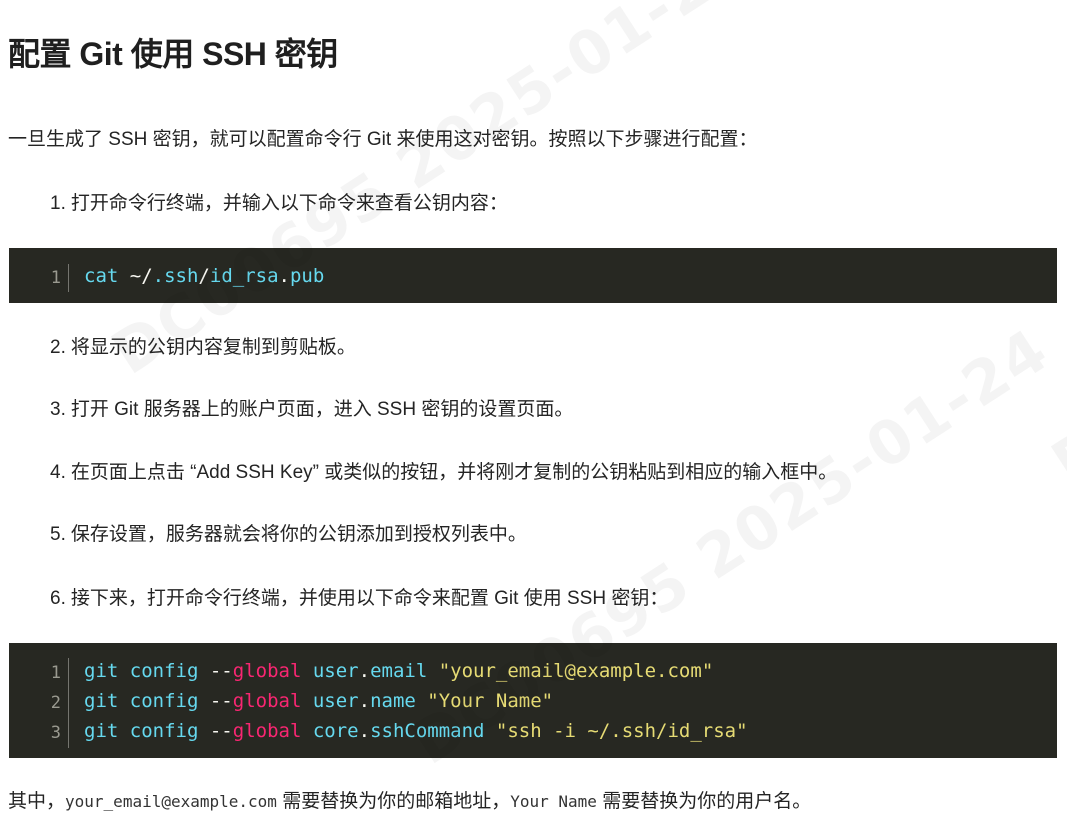 This screenshot has height=836, width=1067. I want to click on code-token: "your_email@example.com", so click(576, 671).